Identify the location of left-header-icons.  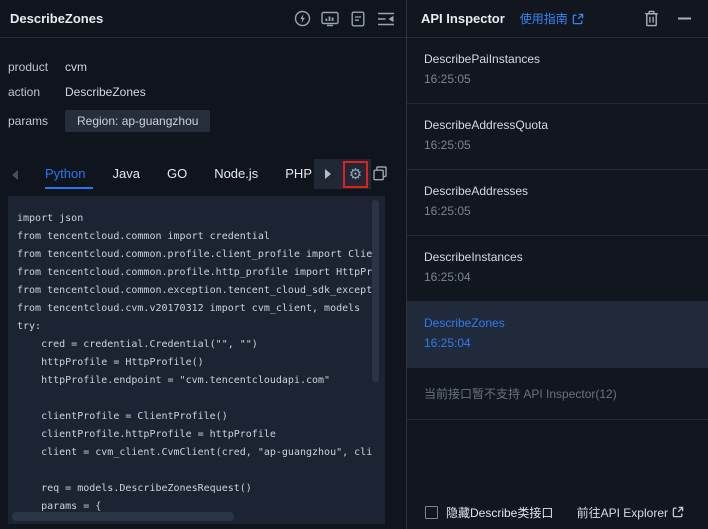
(344, 19).